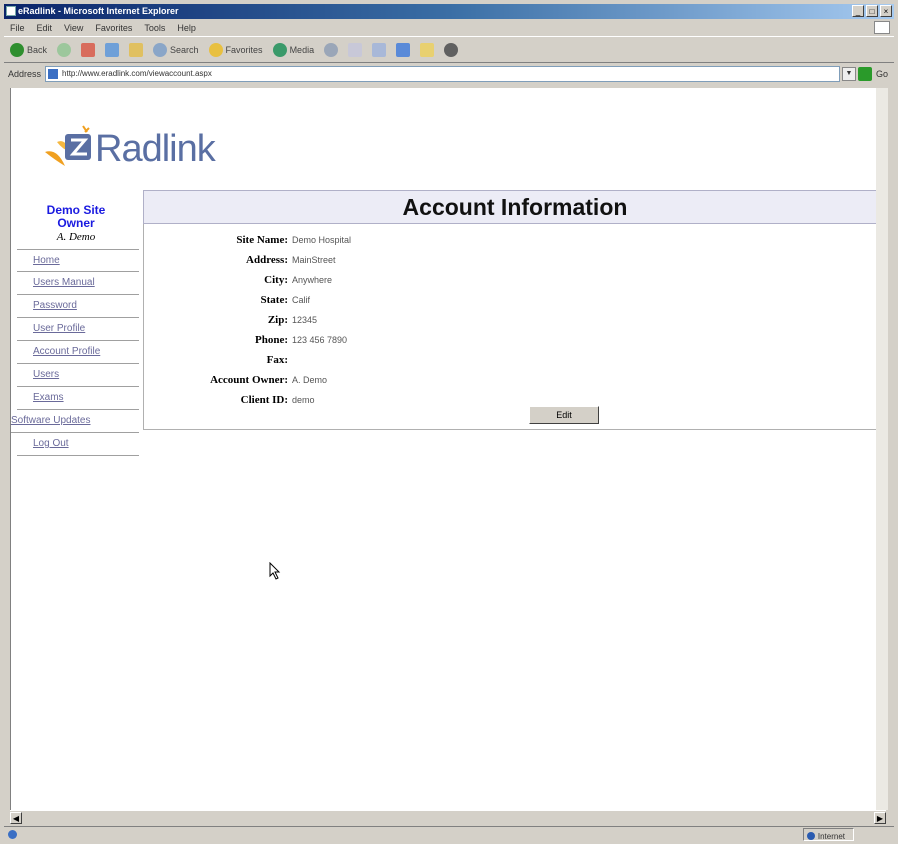 This screenshot has height=844, width=898. I want to click on window-controls: _ □ ×, so click(872, 11).